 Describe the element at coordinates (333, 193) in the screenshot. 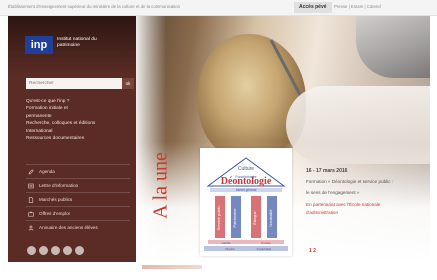

I see `event-title-line: le sens de l'engagement »` at that location.